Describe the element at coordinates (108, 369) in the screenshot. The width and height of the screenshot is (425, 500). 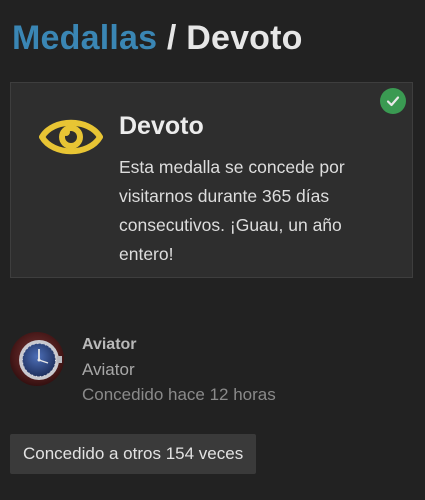
I see `user-title: Aviator` at that location.